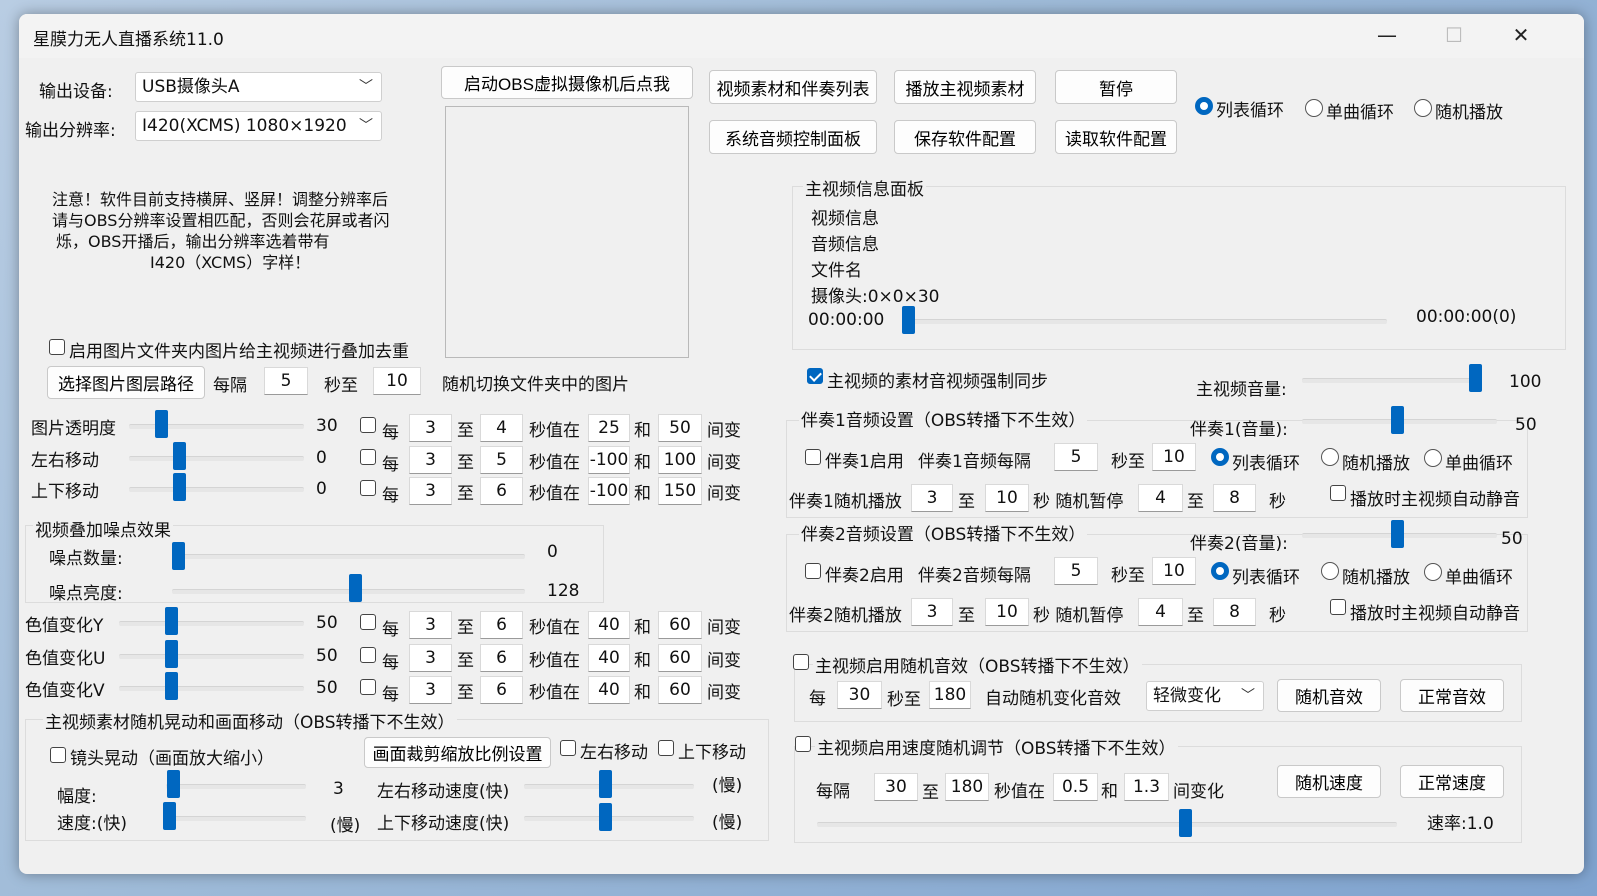  Describe the element at coordinates (813, 457) in the screenshot. I see `acc-enable-checkbox` at that location.